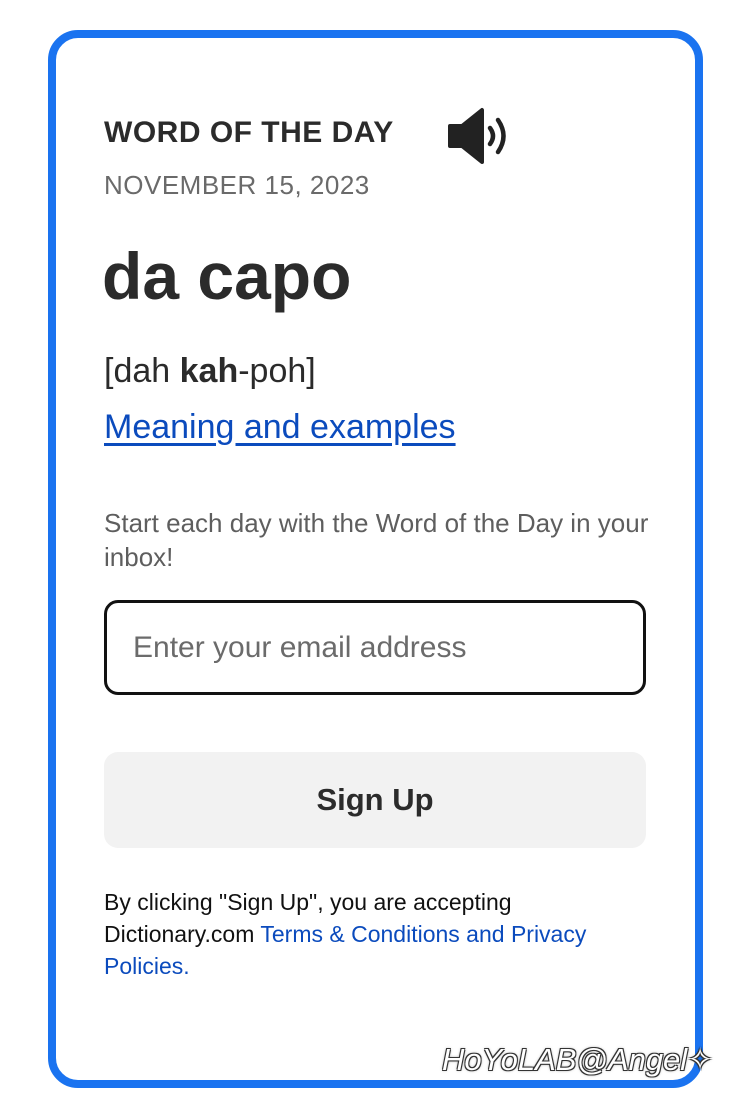 This screenshot has height=1114, width=750. What do you see at coordinates (375, 800) in the screenshot?
I see `sign-up-button: Sign Up` at bounding box center [375, 800].